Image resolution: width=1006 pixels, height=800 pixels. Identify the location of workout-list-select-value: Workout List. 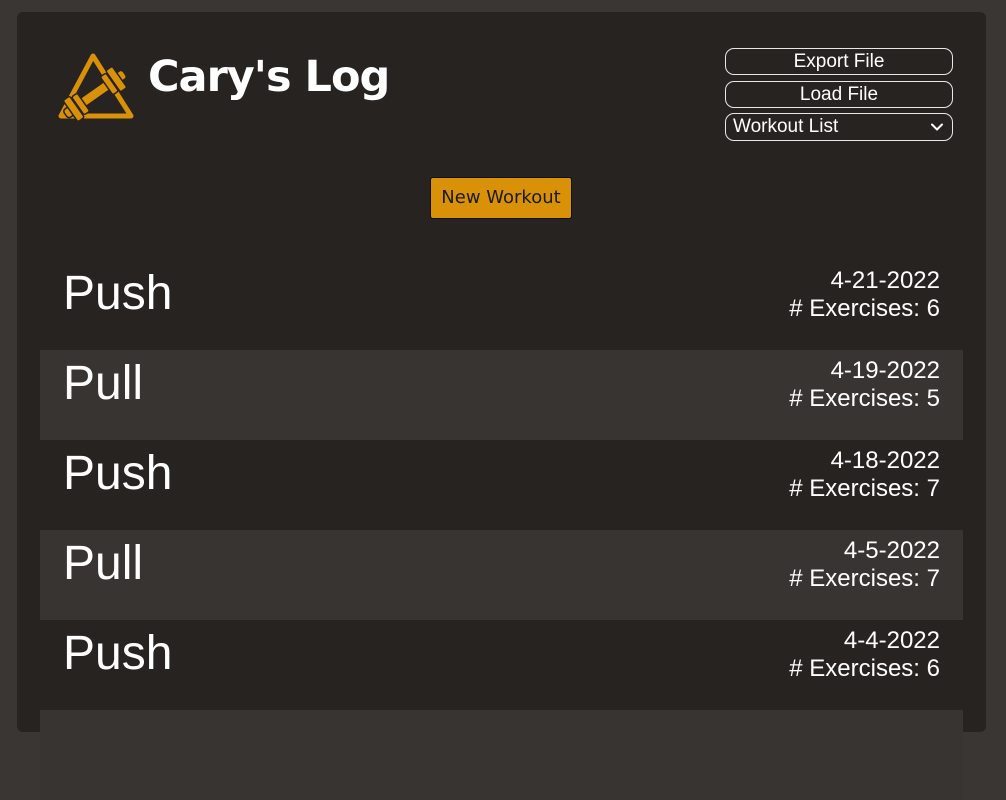
(786, 126).